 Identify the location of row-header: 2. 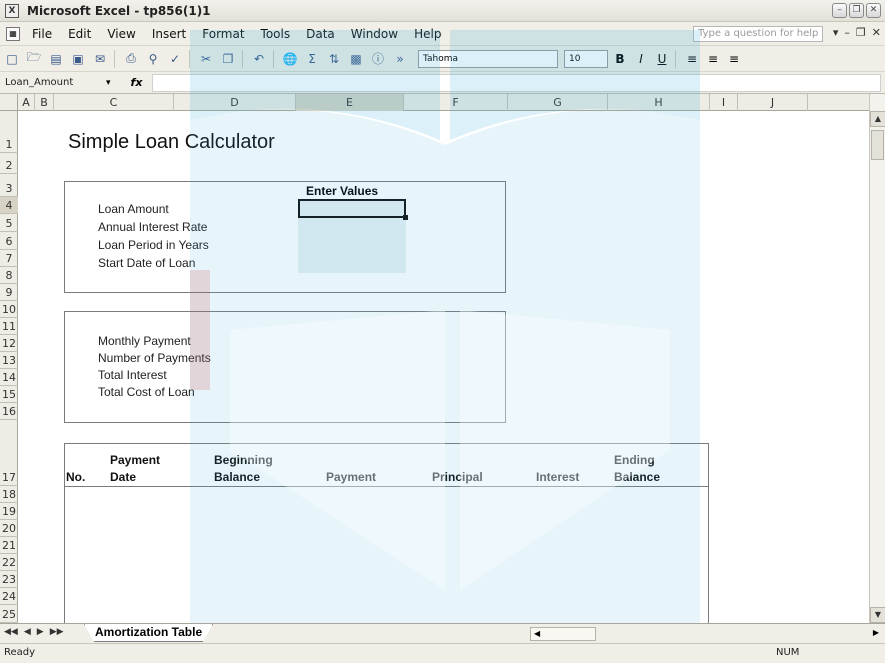
(9, 163).